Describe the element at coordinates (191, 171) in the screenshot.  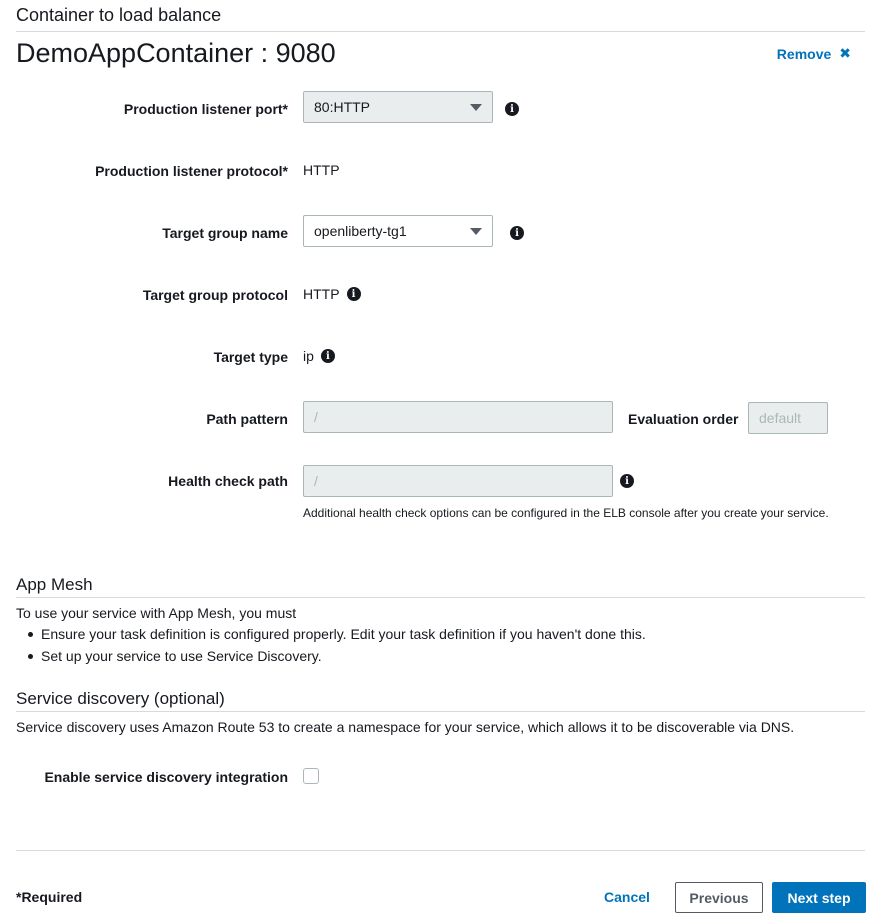
I see `production-listener-protocol-label: Production listener protocol*` at that location.